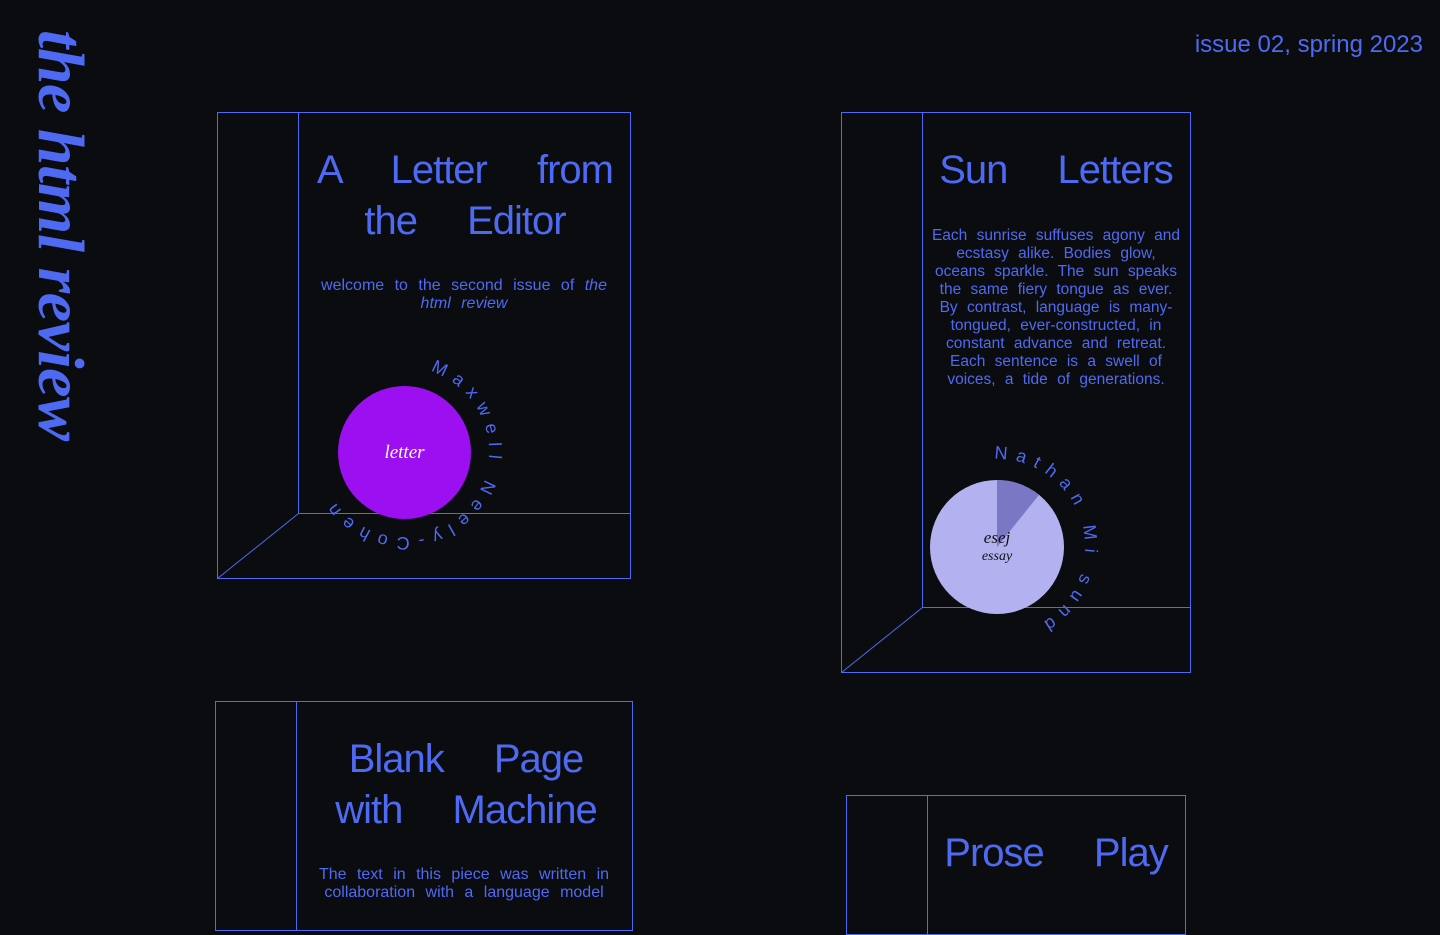 This screenshot has height=935, width=1440. What do you see at coordinates (1056, 853) in the screenshot?
I see `card-title: Prose Play` at bounding box center [1056, 853].